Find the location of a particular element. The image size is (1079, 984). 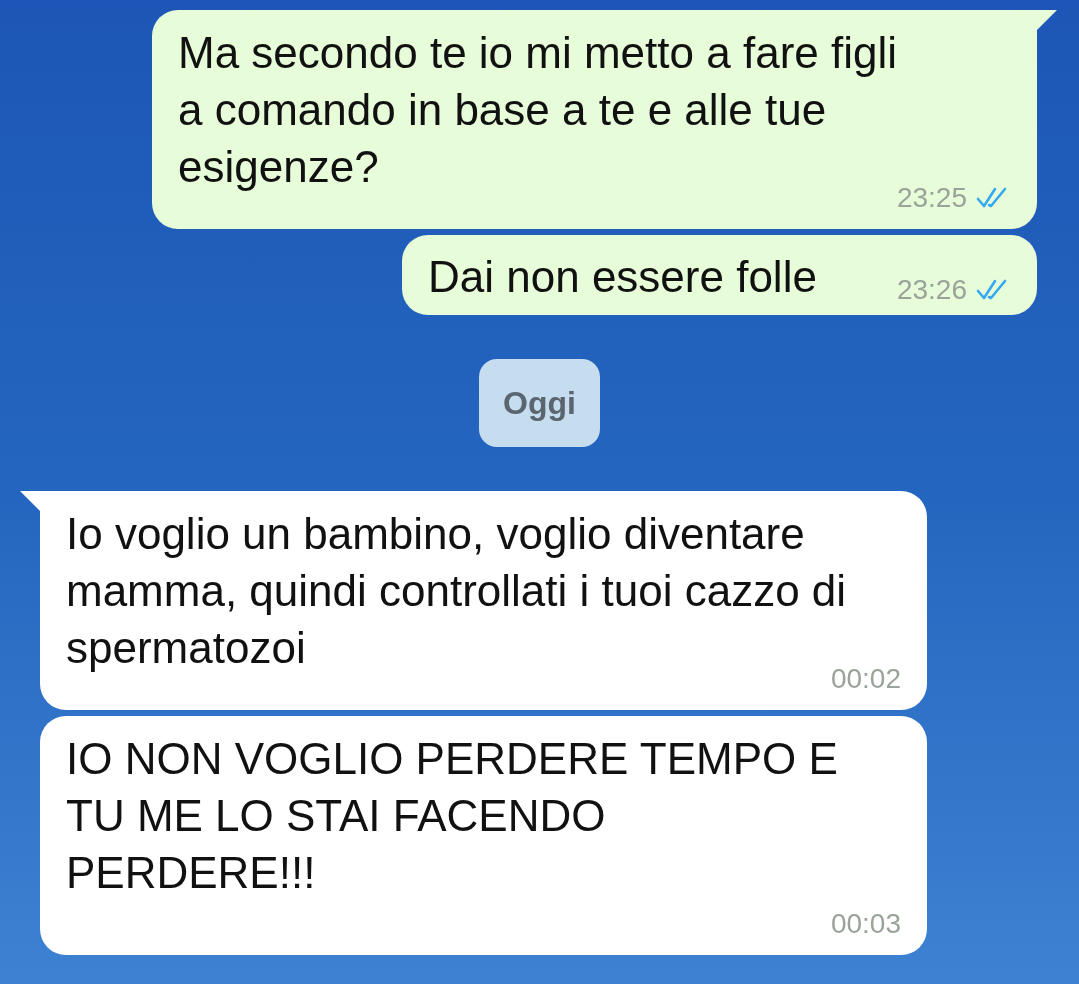

message-time: 23:25 is located at coordinates (931, 198).